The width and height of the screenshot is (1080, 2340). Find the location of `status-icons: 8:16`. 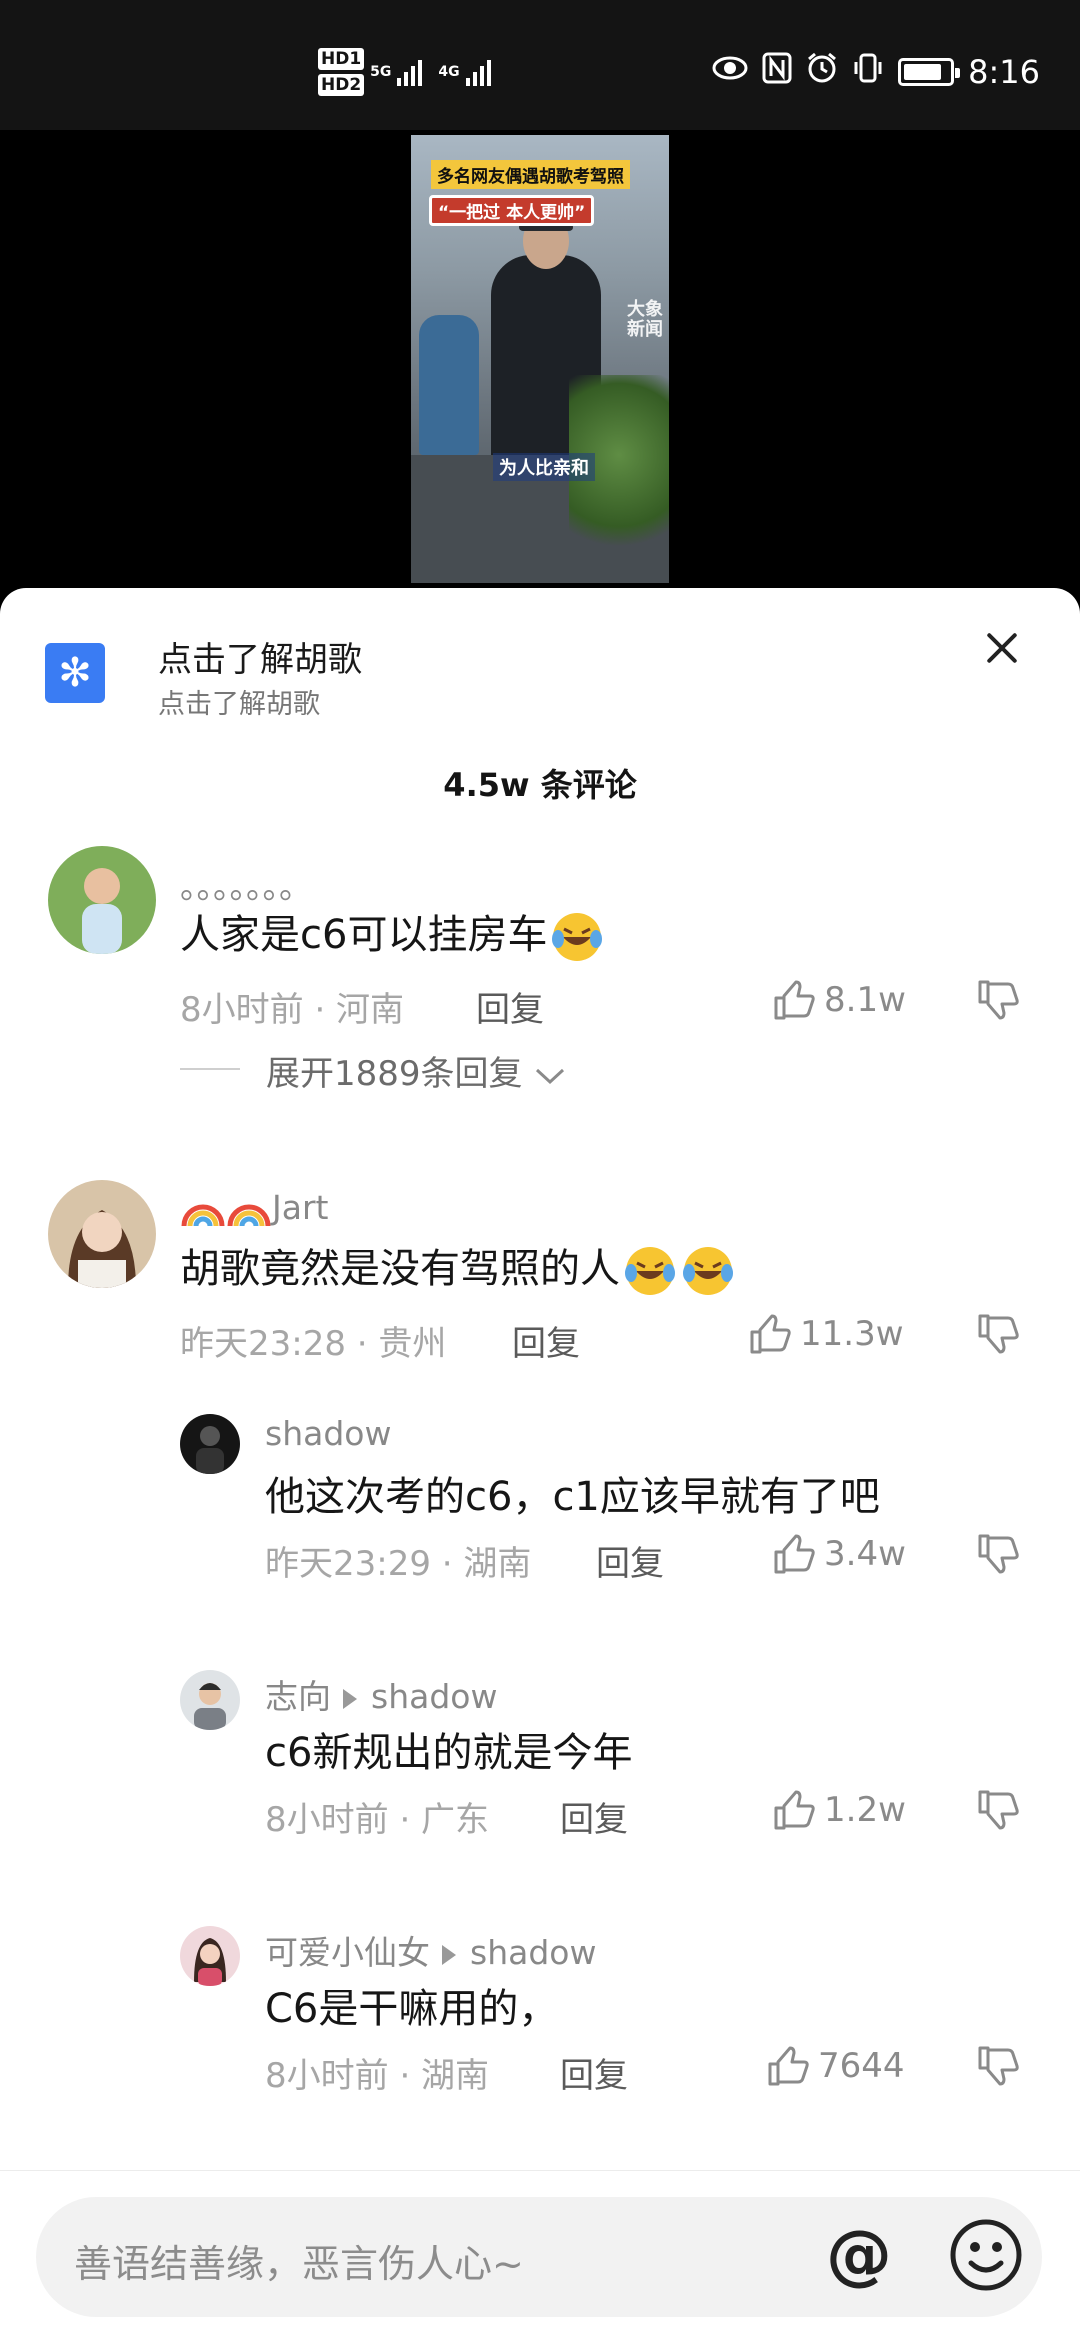

status-icons: 8:16 is located at coordinates (876, 71).